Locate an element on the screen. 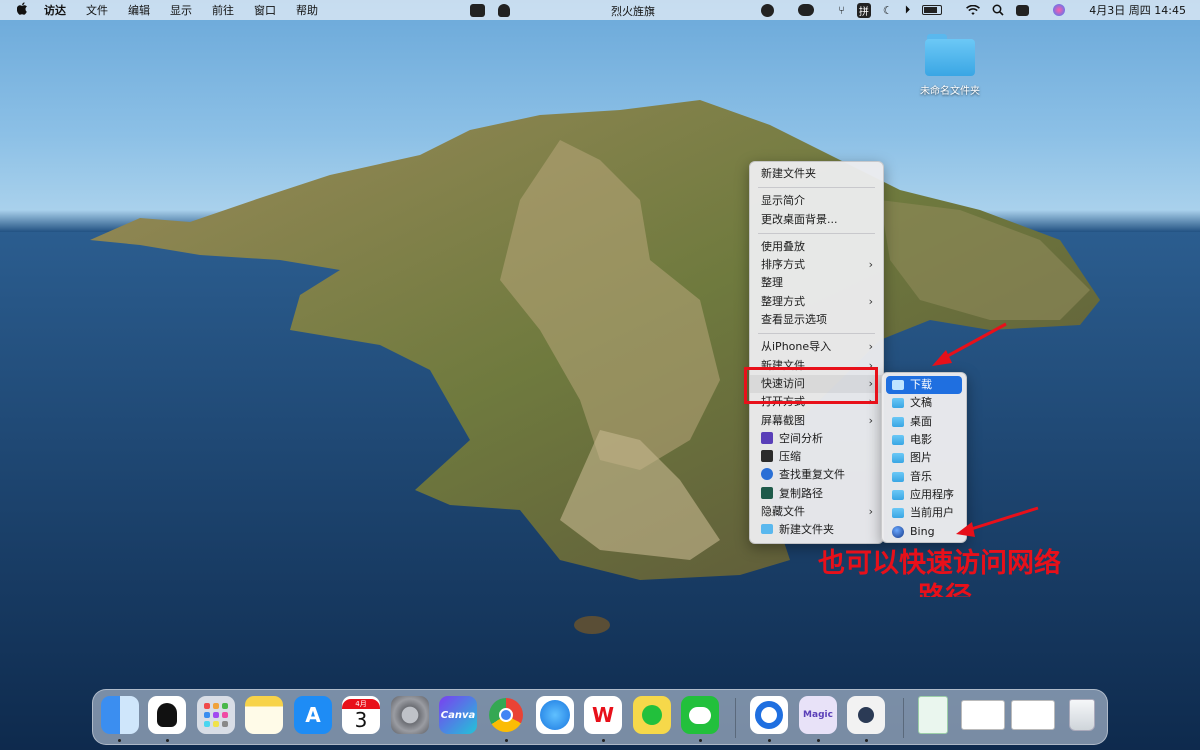 This screenshot has height=750, width=1200. dock-calendar-icon: 4月 3 is located at coordinates (361, 715).